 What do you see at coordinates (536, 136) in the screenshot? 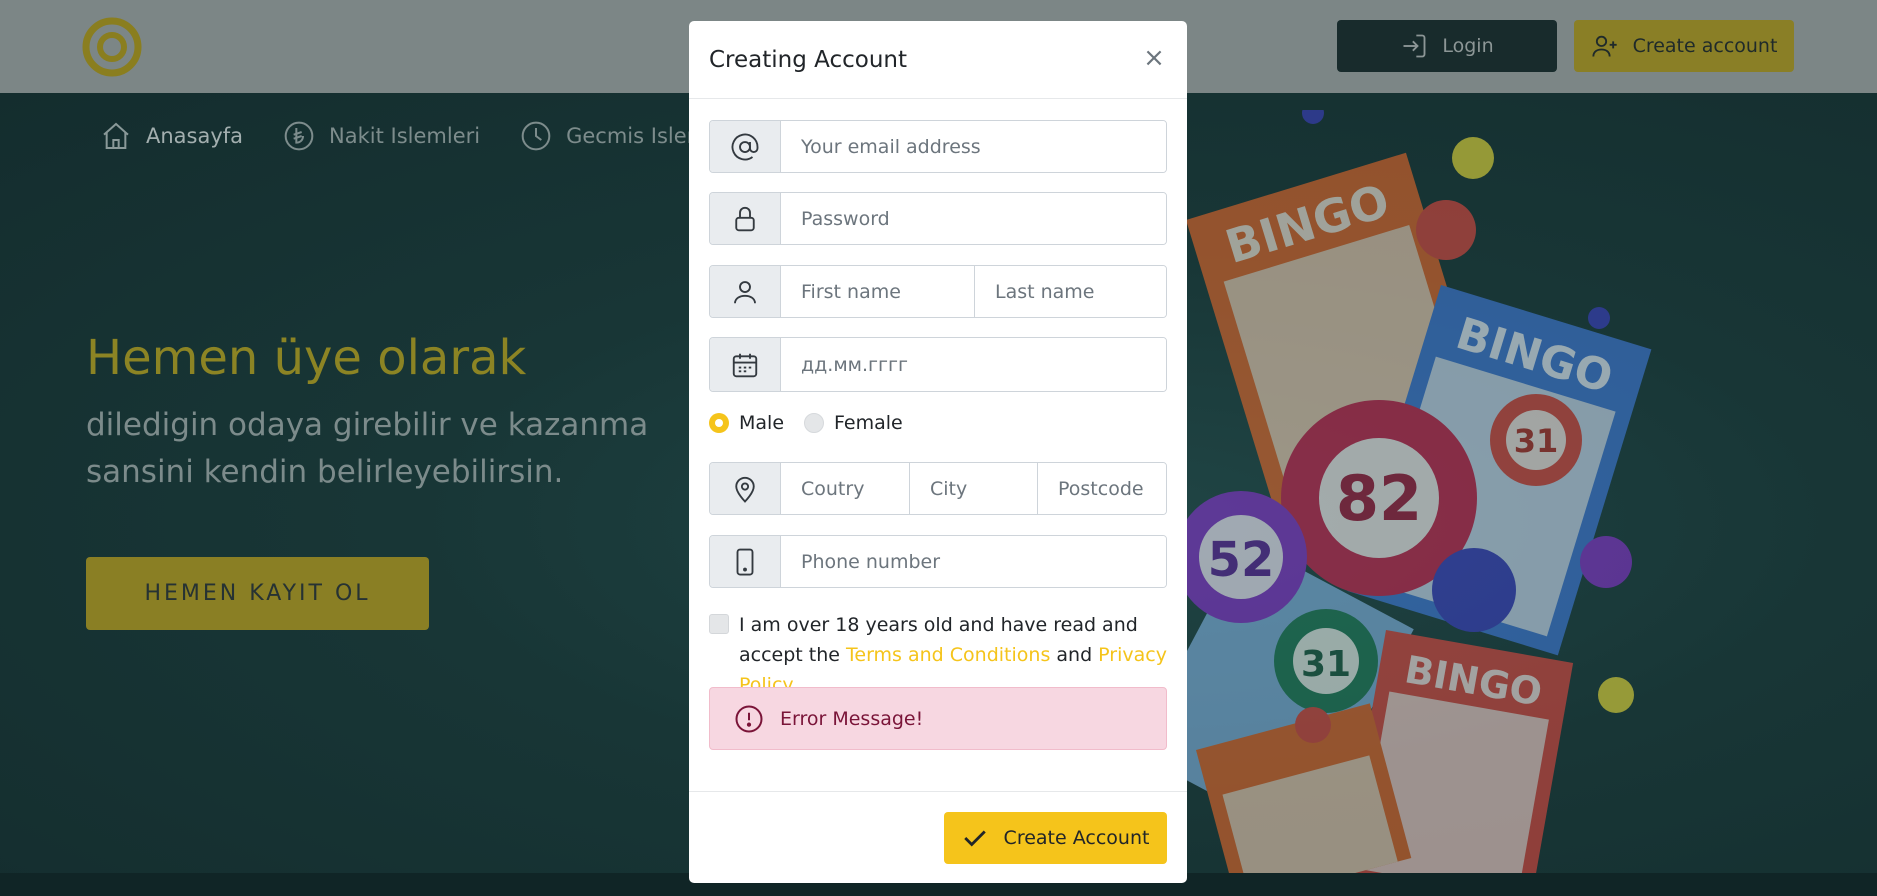
I see `clock-icon` at bounding box center [536, 136].